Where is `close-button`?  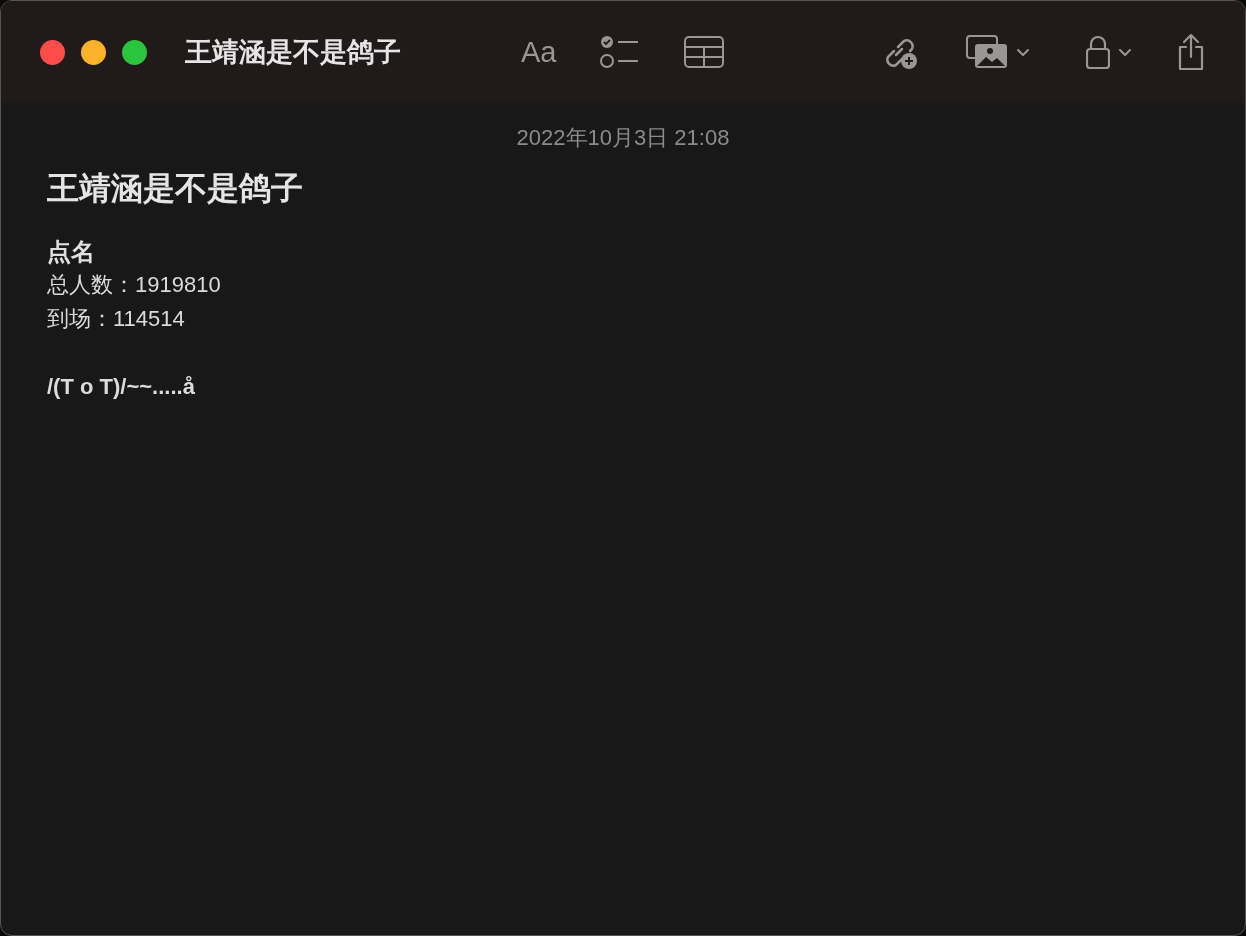
close-button is located at coordinates (52, 52).